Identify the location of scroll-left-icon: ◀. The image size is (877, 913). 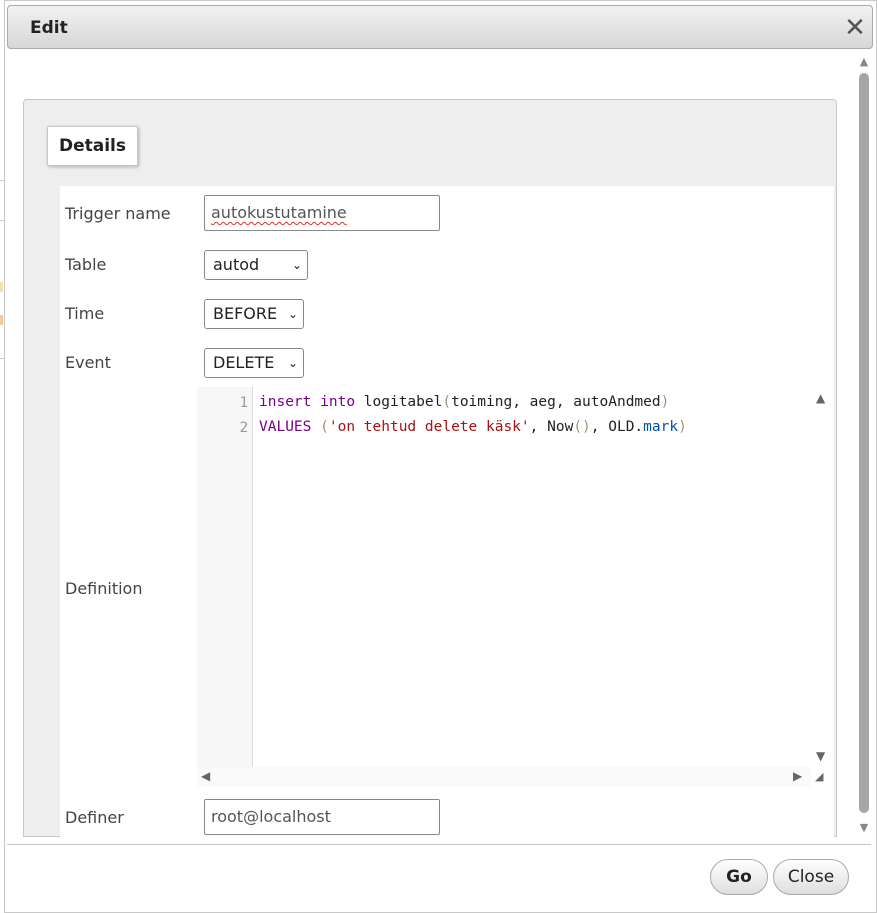
(205, 776).